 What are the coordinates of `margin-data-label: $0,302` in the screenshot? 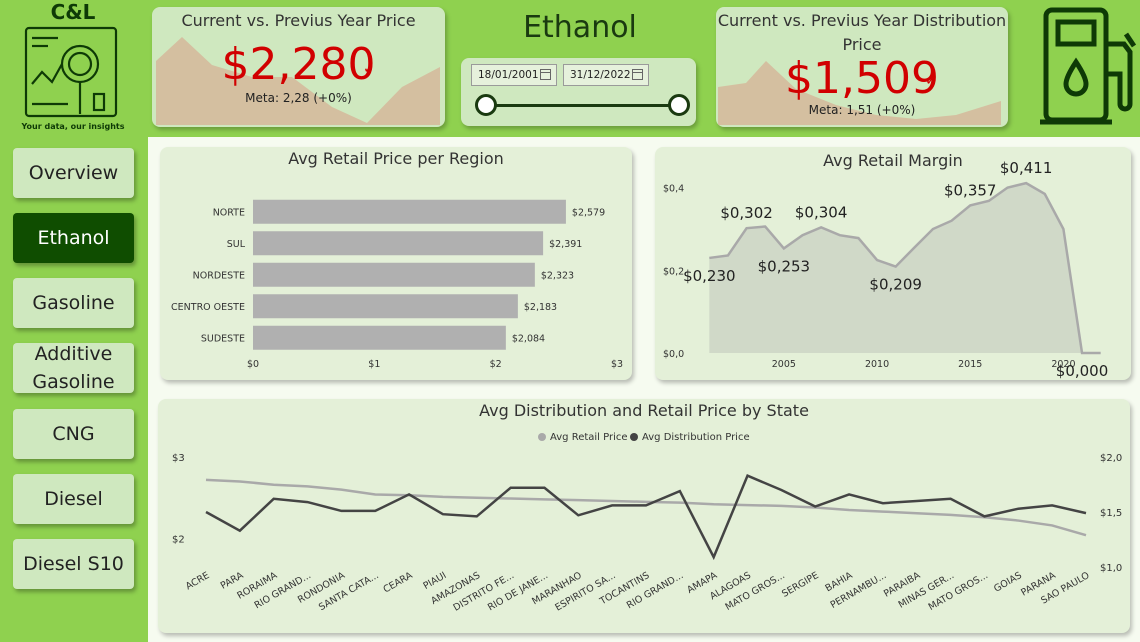 It's located at (746, 213).